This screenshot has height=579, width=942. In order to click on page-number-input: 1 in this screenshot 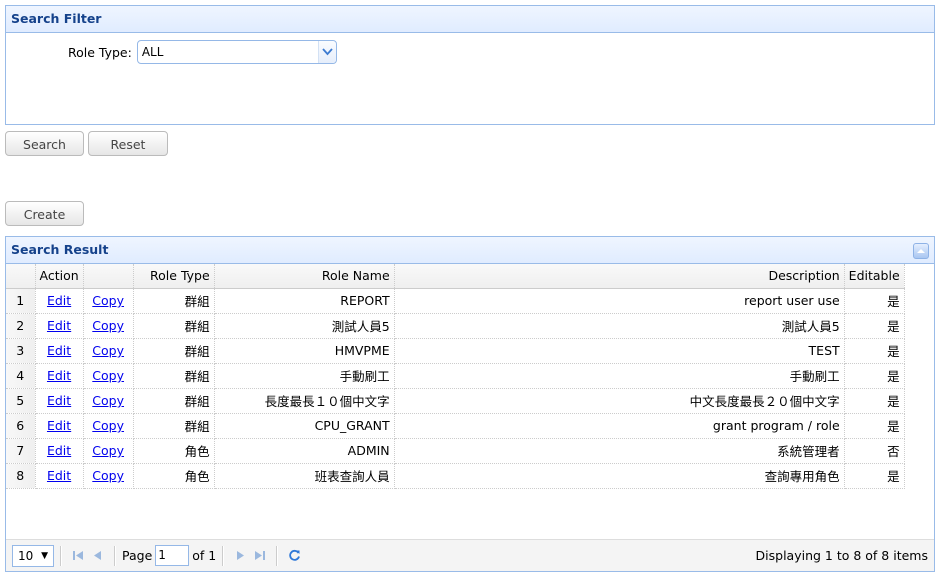, I will do `click(172, 555)`.